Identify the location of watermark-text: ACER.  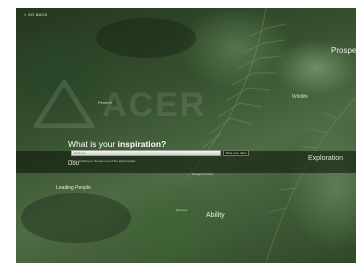
(154, 105).